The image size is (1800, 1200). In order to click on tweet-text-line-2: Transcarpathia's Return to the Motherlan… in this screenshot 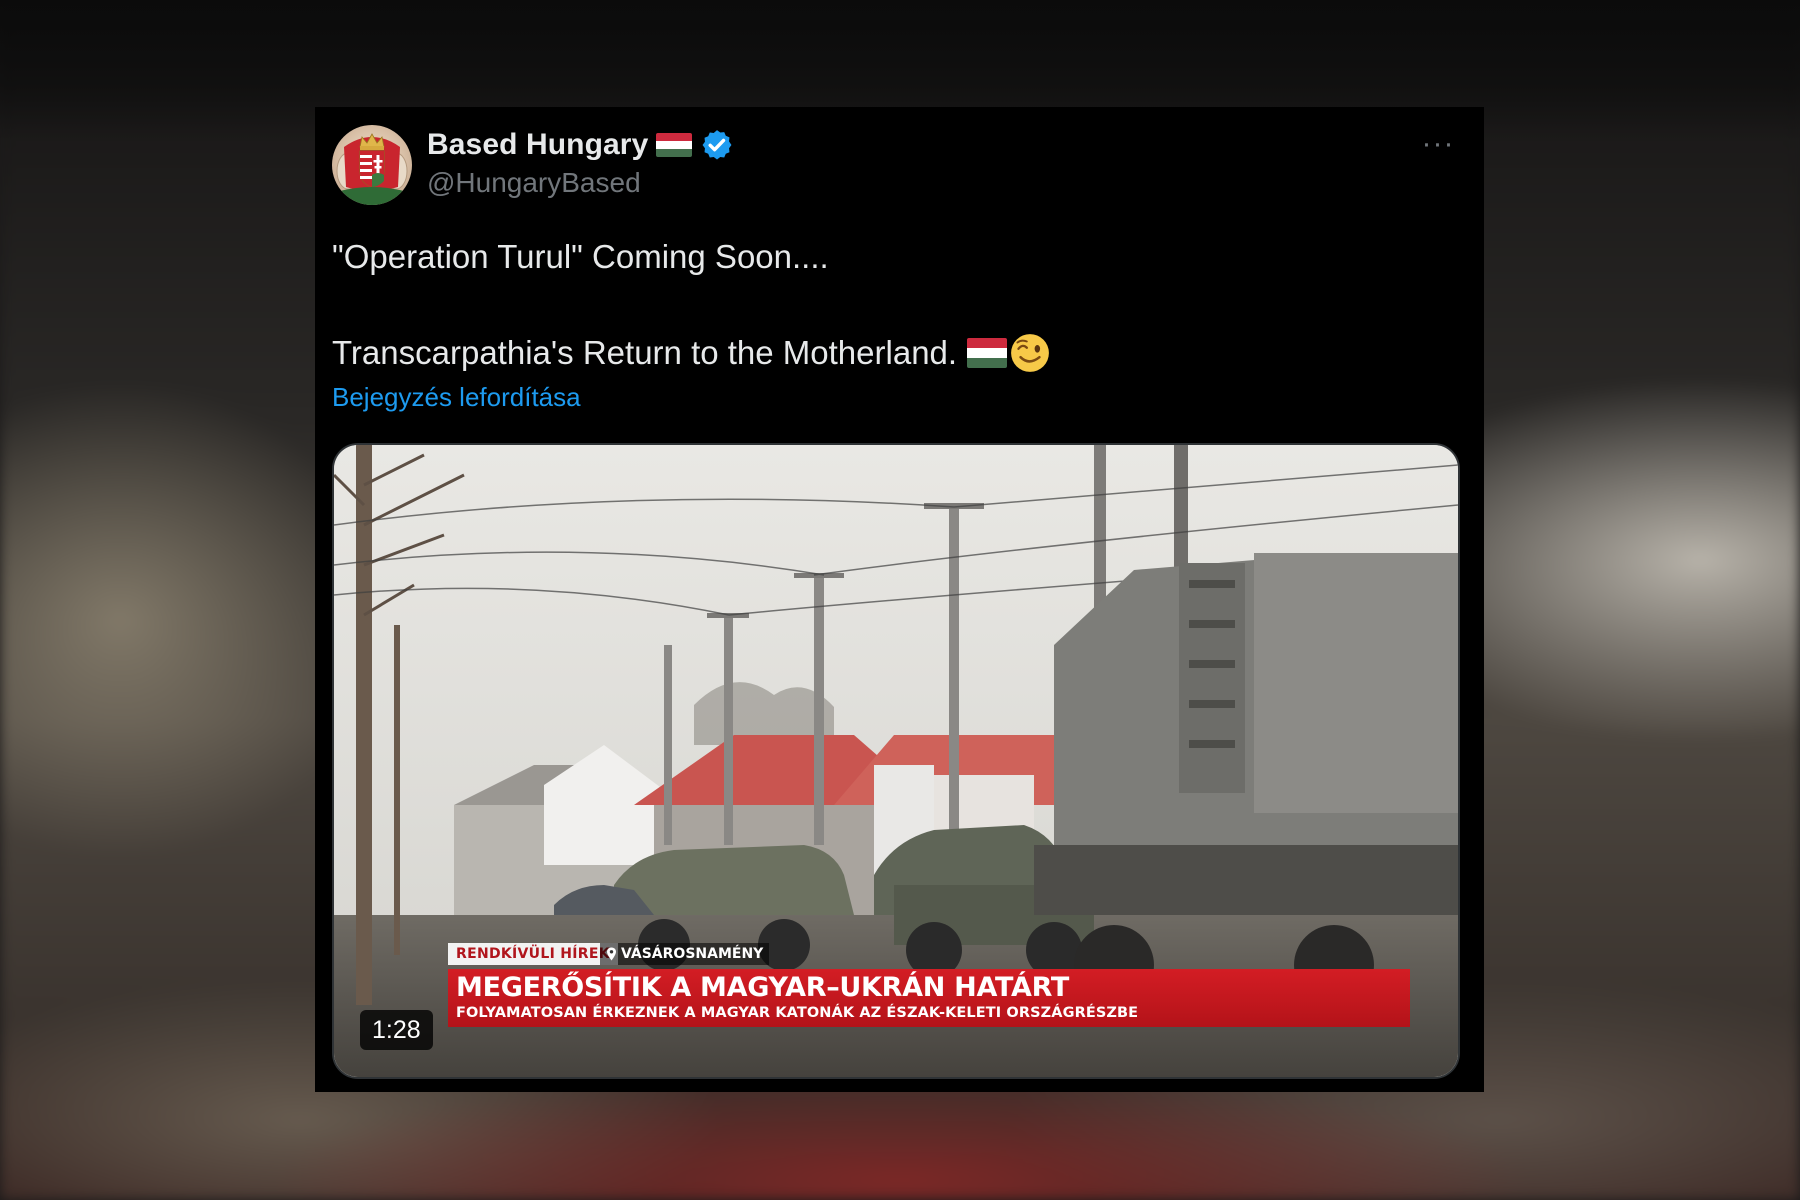, I will do `click(892, 353)`.